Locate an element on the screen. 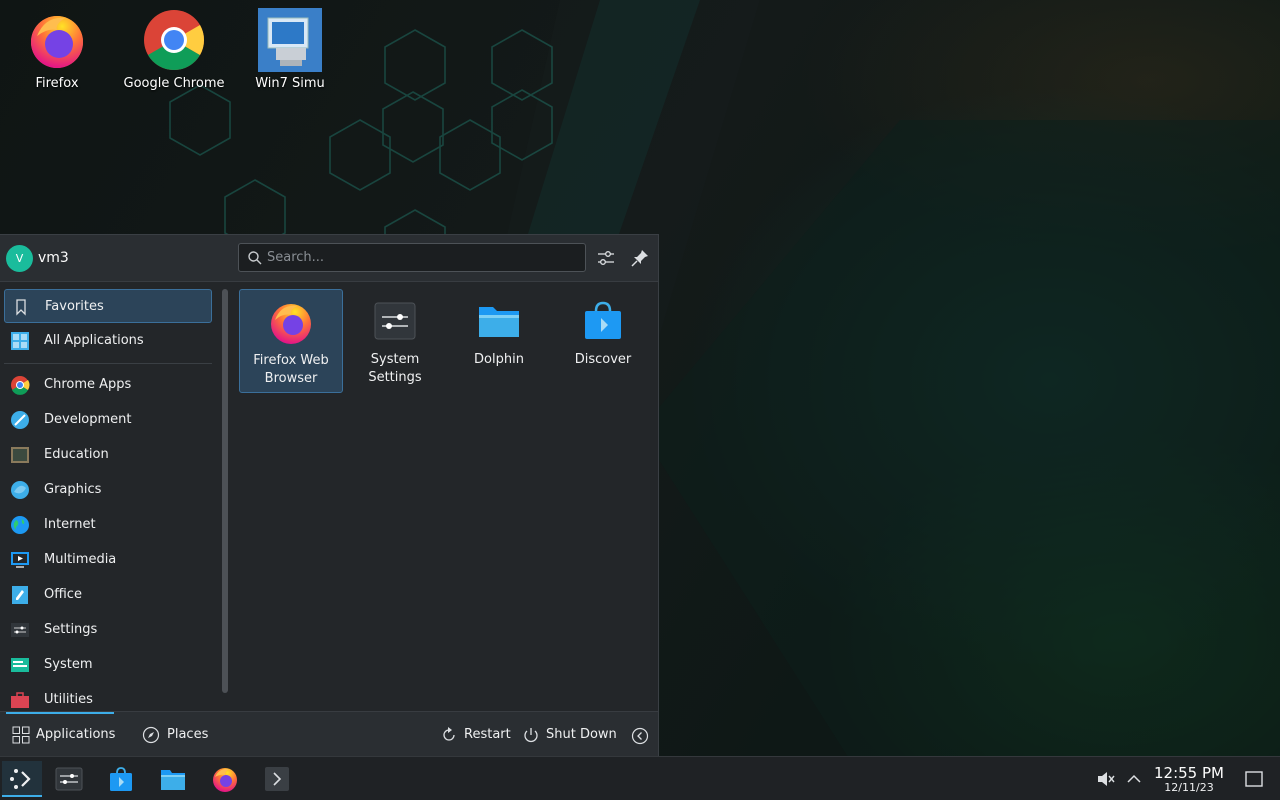 Image resolution: width=1280 pixels, height=800 pixels. favorite-system-settings: System Settings is located at coordinates (395, 341).